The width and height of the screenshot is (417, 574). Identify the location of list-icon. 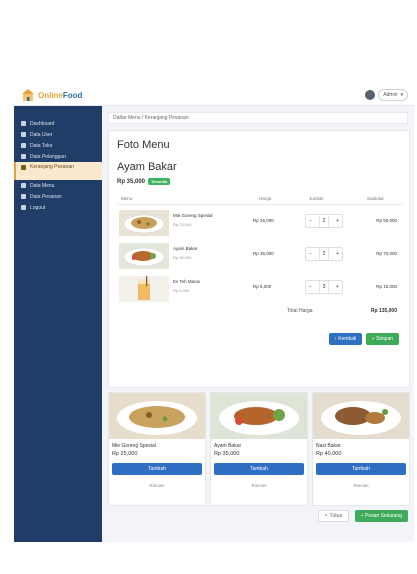
(23, 196).